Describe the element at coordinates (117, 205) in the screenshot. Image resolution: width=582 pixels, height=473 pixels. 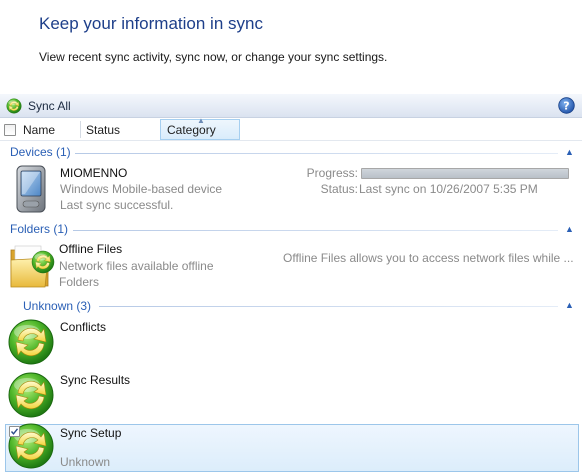
I see `device-sync-status: Last sync successful.` at that location.